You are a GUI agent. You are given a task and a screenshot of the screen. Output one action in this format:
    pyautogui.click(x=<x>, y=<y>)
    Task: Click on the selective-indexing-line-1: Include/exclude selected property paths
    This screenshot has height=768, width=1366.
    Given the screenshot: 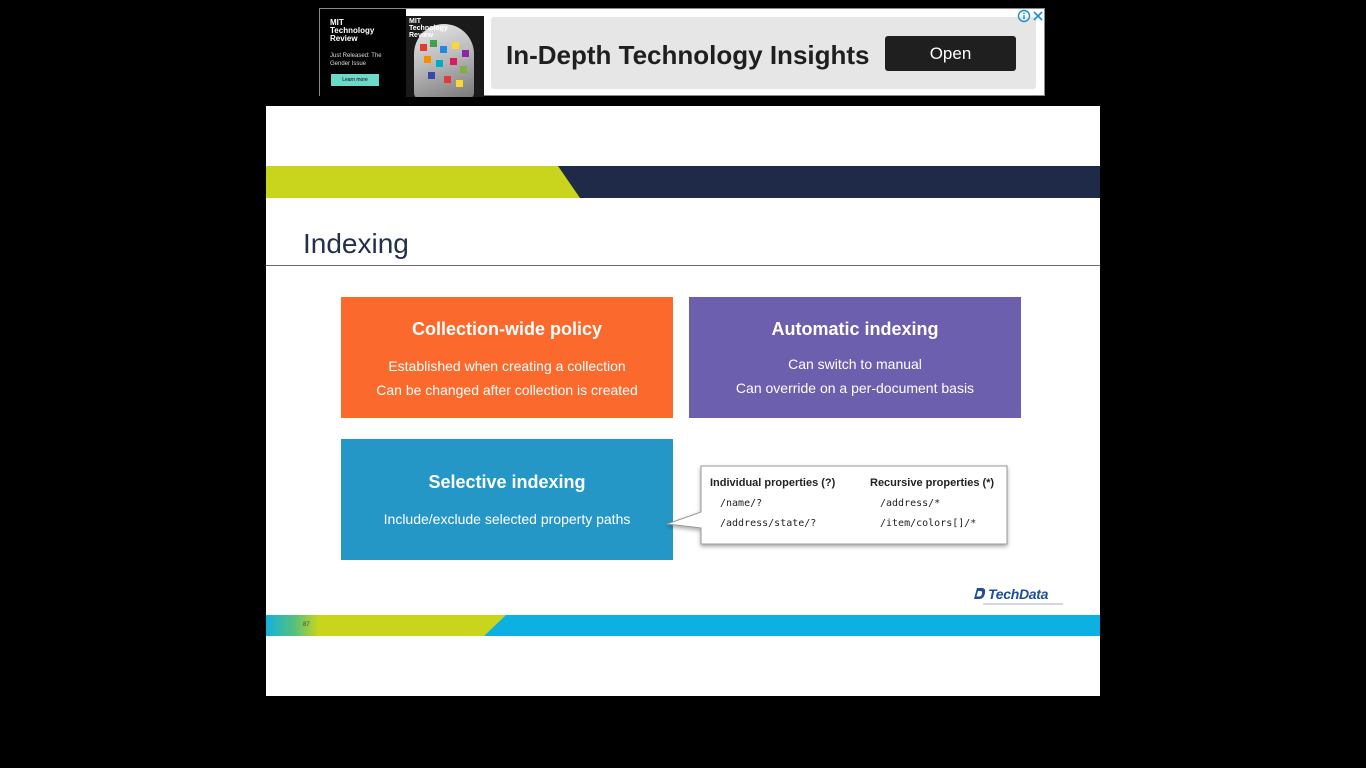 What is the action you would take?
    pyautogui.click(x=507, y=519)
    